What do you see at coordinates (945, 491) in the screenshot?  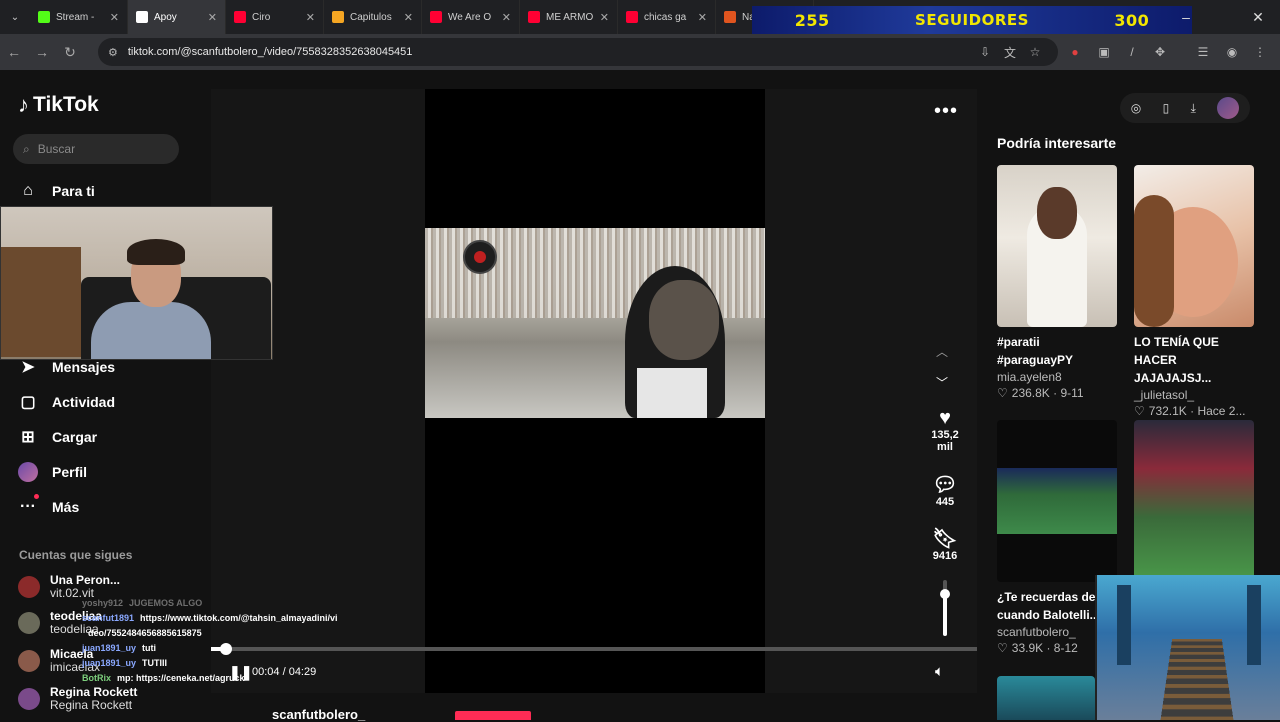 I see `comment-button: 💬︎ 445` at bounding box center [945, 491].